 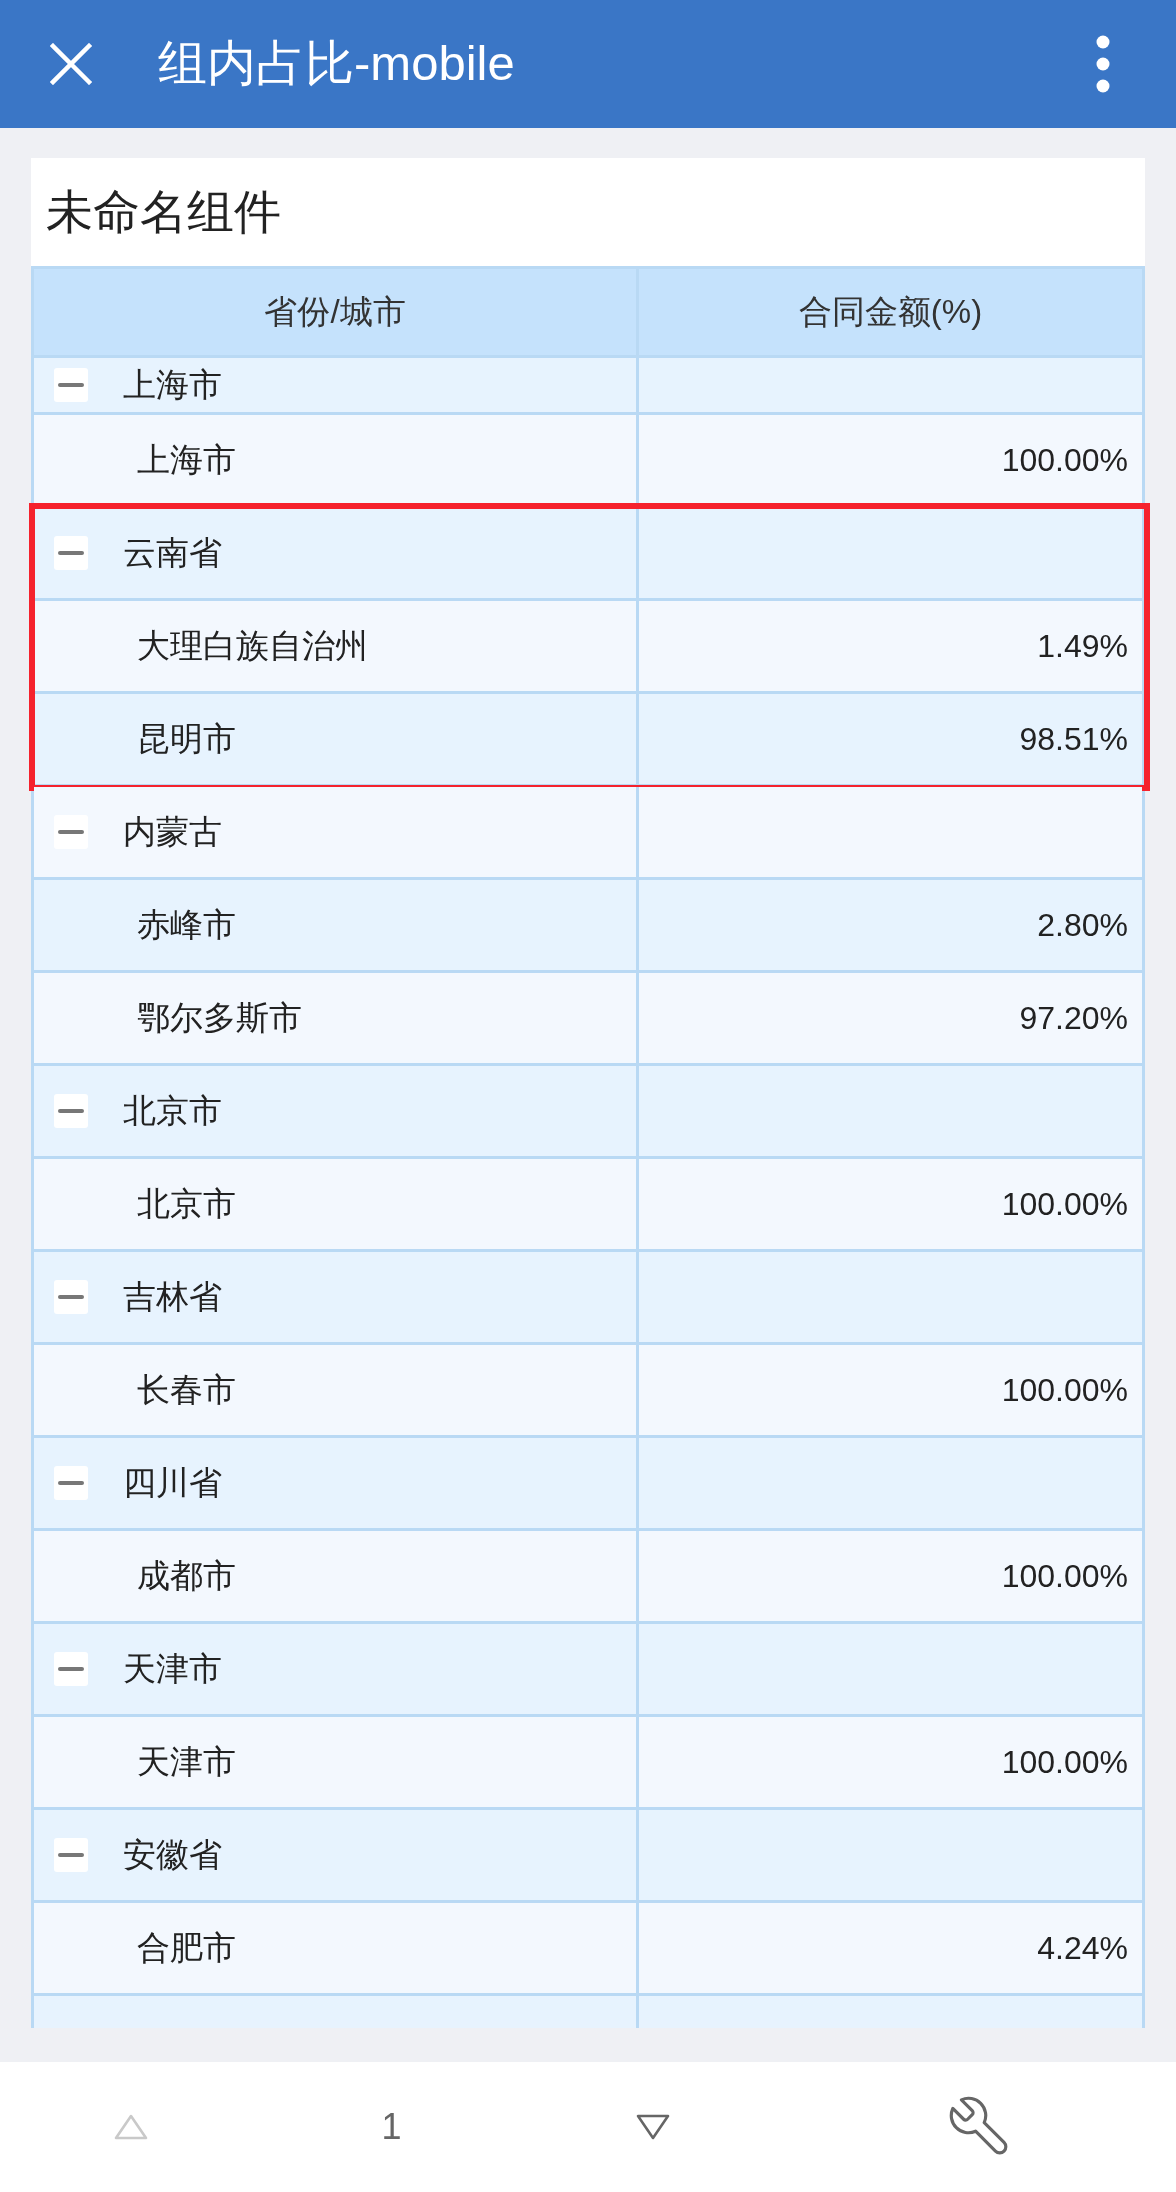 I want to click on percentage-value: 97.20%, so click(x=1073, y=1018).